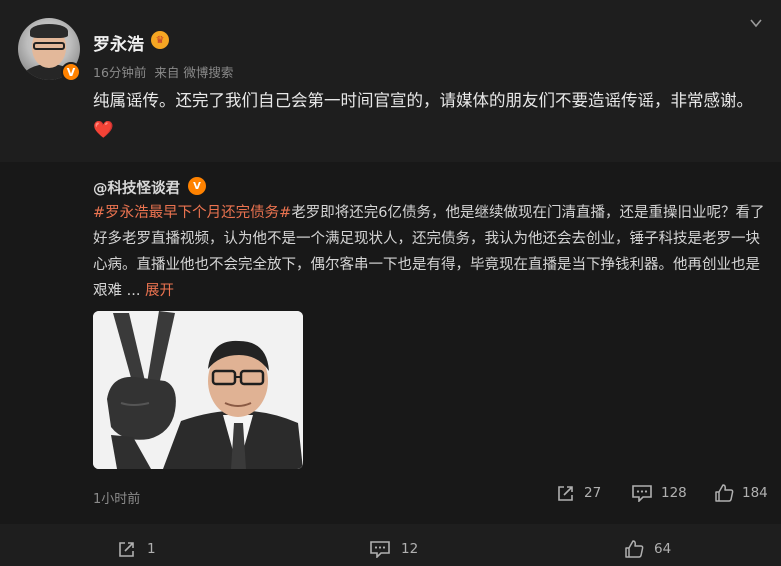 This screenshot has width=781, height=566. What do you see at coordinates (393, 549) in the screenshot?
I see `comment-button: 12` at bounding box center [393, 549].